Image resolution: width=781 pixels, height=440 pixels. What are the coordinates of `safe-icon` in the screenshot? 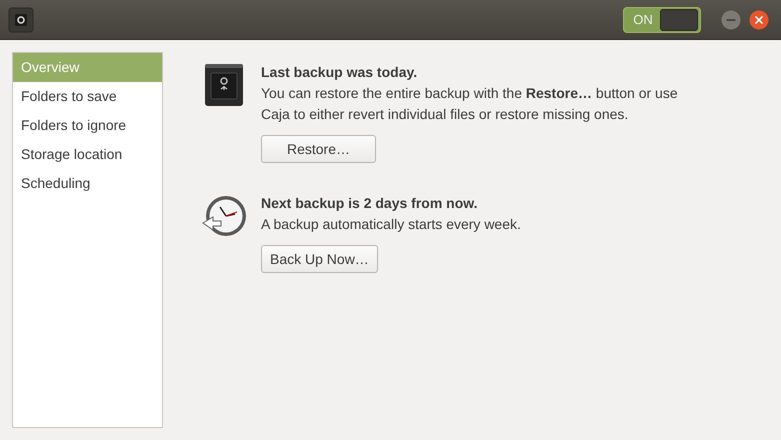 It's located at (21, 19).